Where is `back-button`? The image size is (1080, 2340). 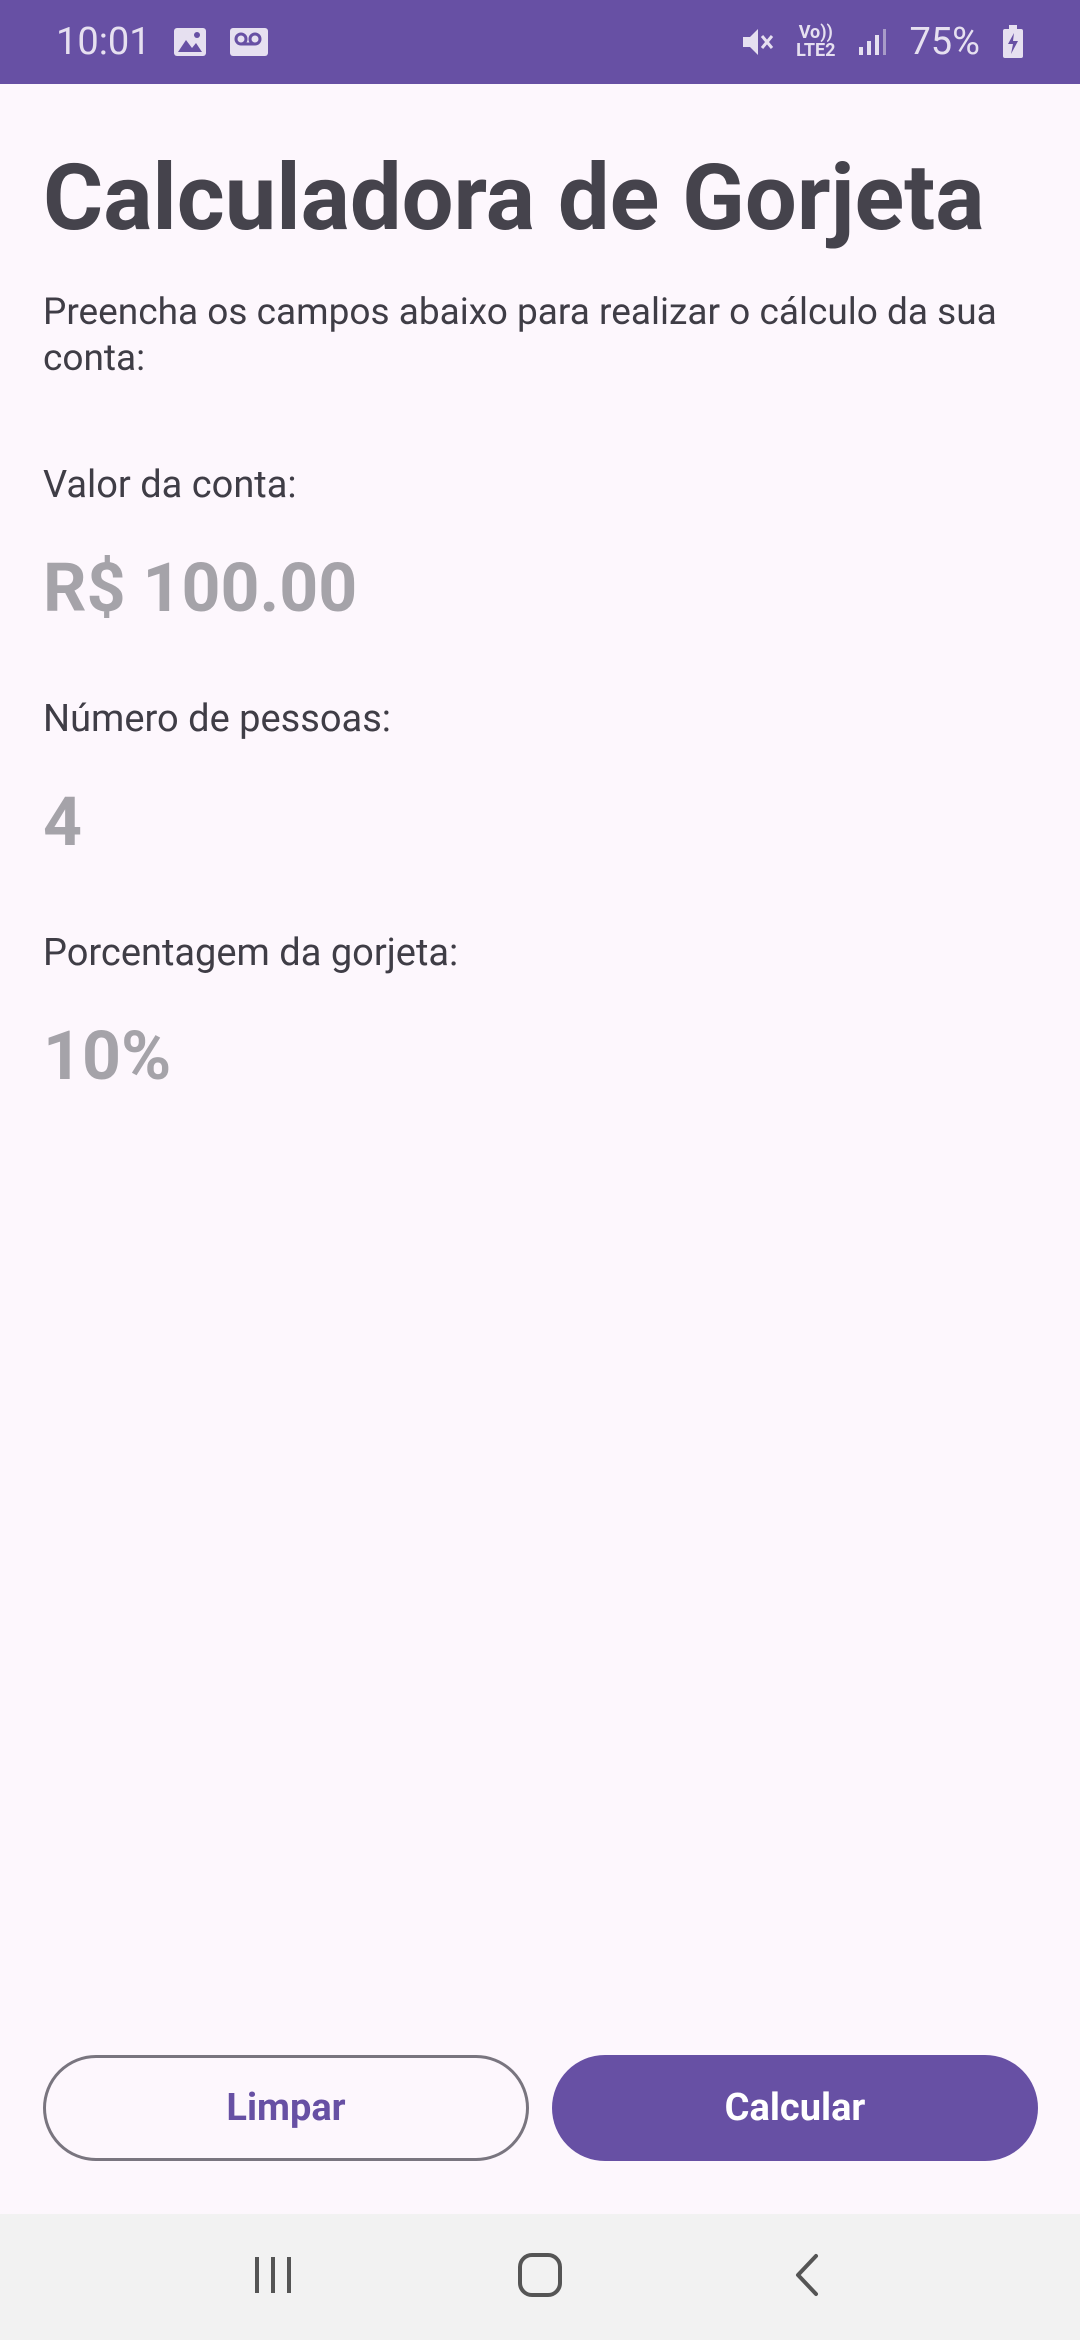 back-button is located at coordinates (807, 2277).